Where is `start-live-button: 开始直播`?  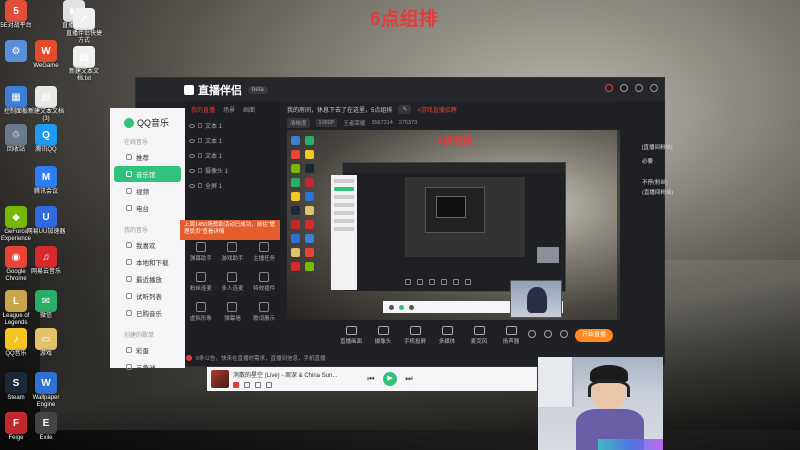 start-live-button: 开始直播 is located at coordinates (594, 335).